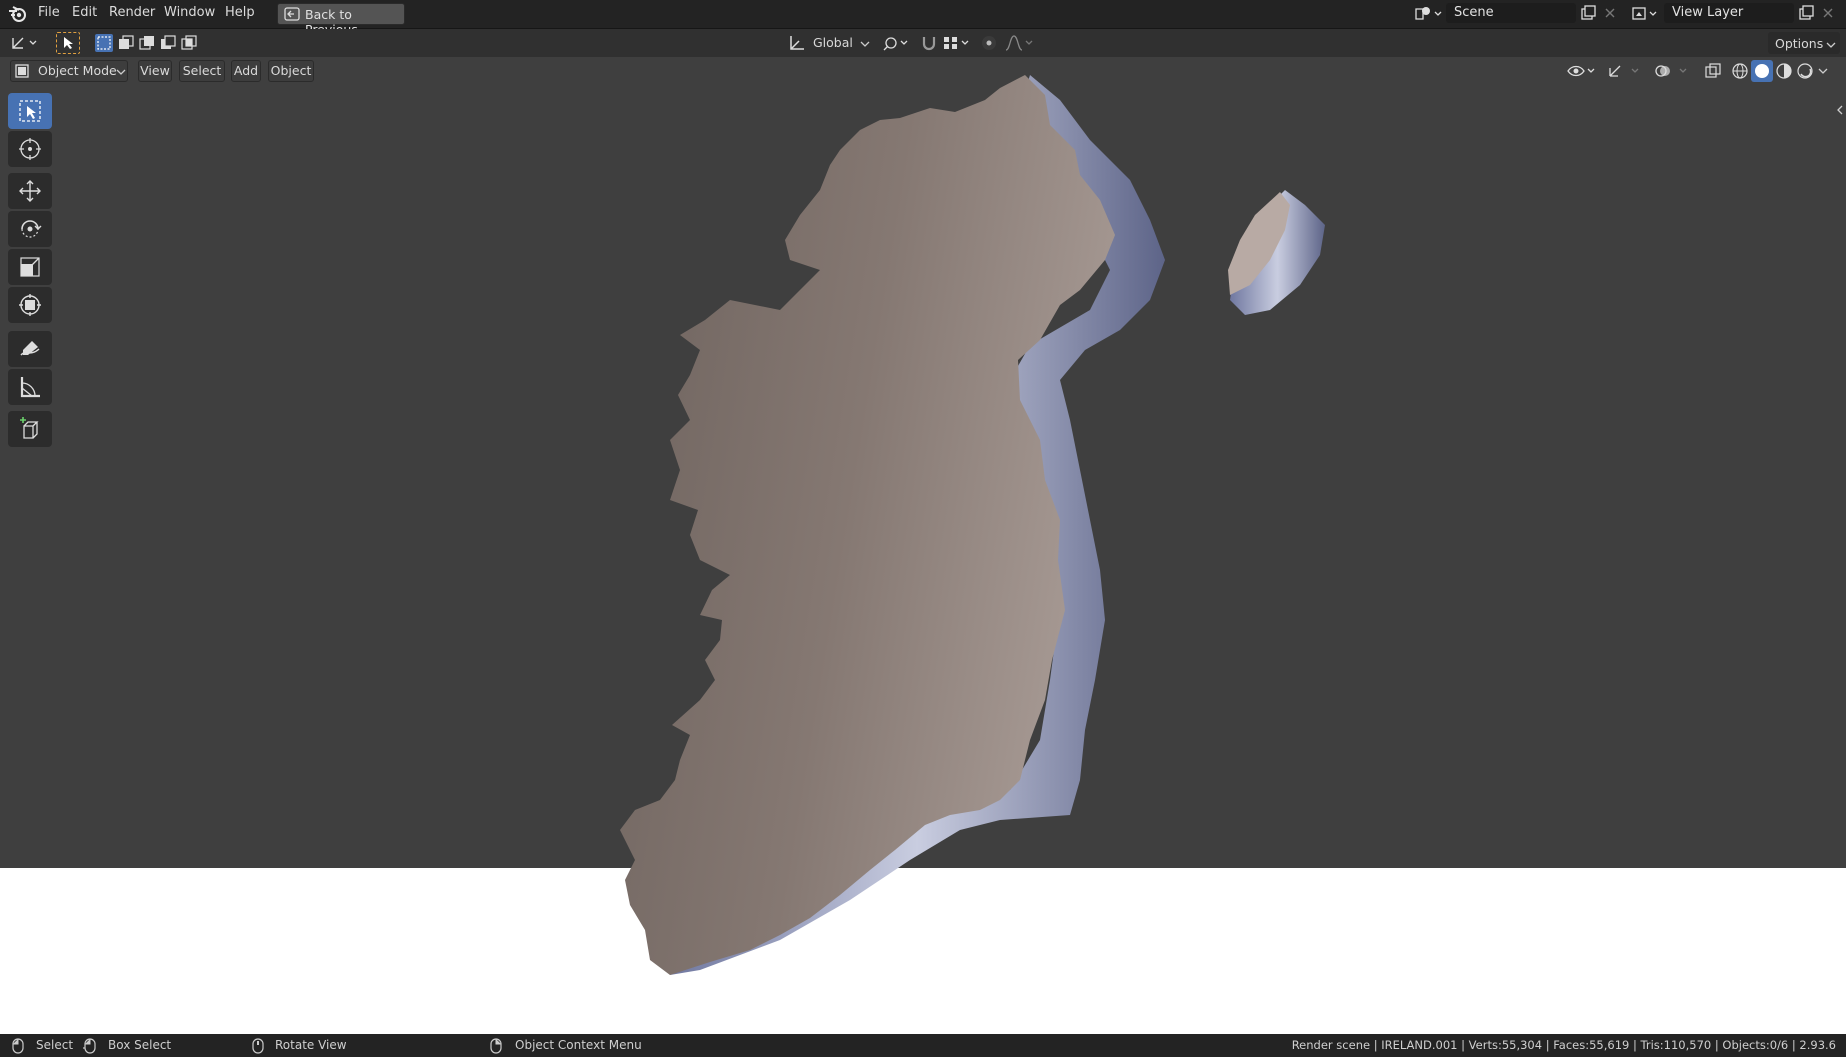 This screenshot has height=1057, width=1846. Describe the element at coordinates (126, 43) in the screenshot. I see `selection-mode-extend-icon` at that location.